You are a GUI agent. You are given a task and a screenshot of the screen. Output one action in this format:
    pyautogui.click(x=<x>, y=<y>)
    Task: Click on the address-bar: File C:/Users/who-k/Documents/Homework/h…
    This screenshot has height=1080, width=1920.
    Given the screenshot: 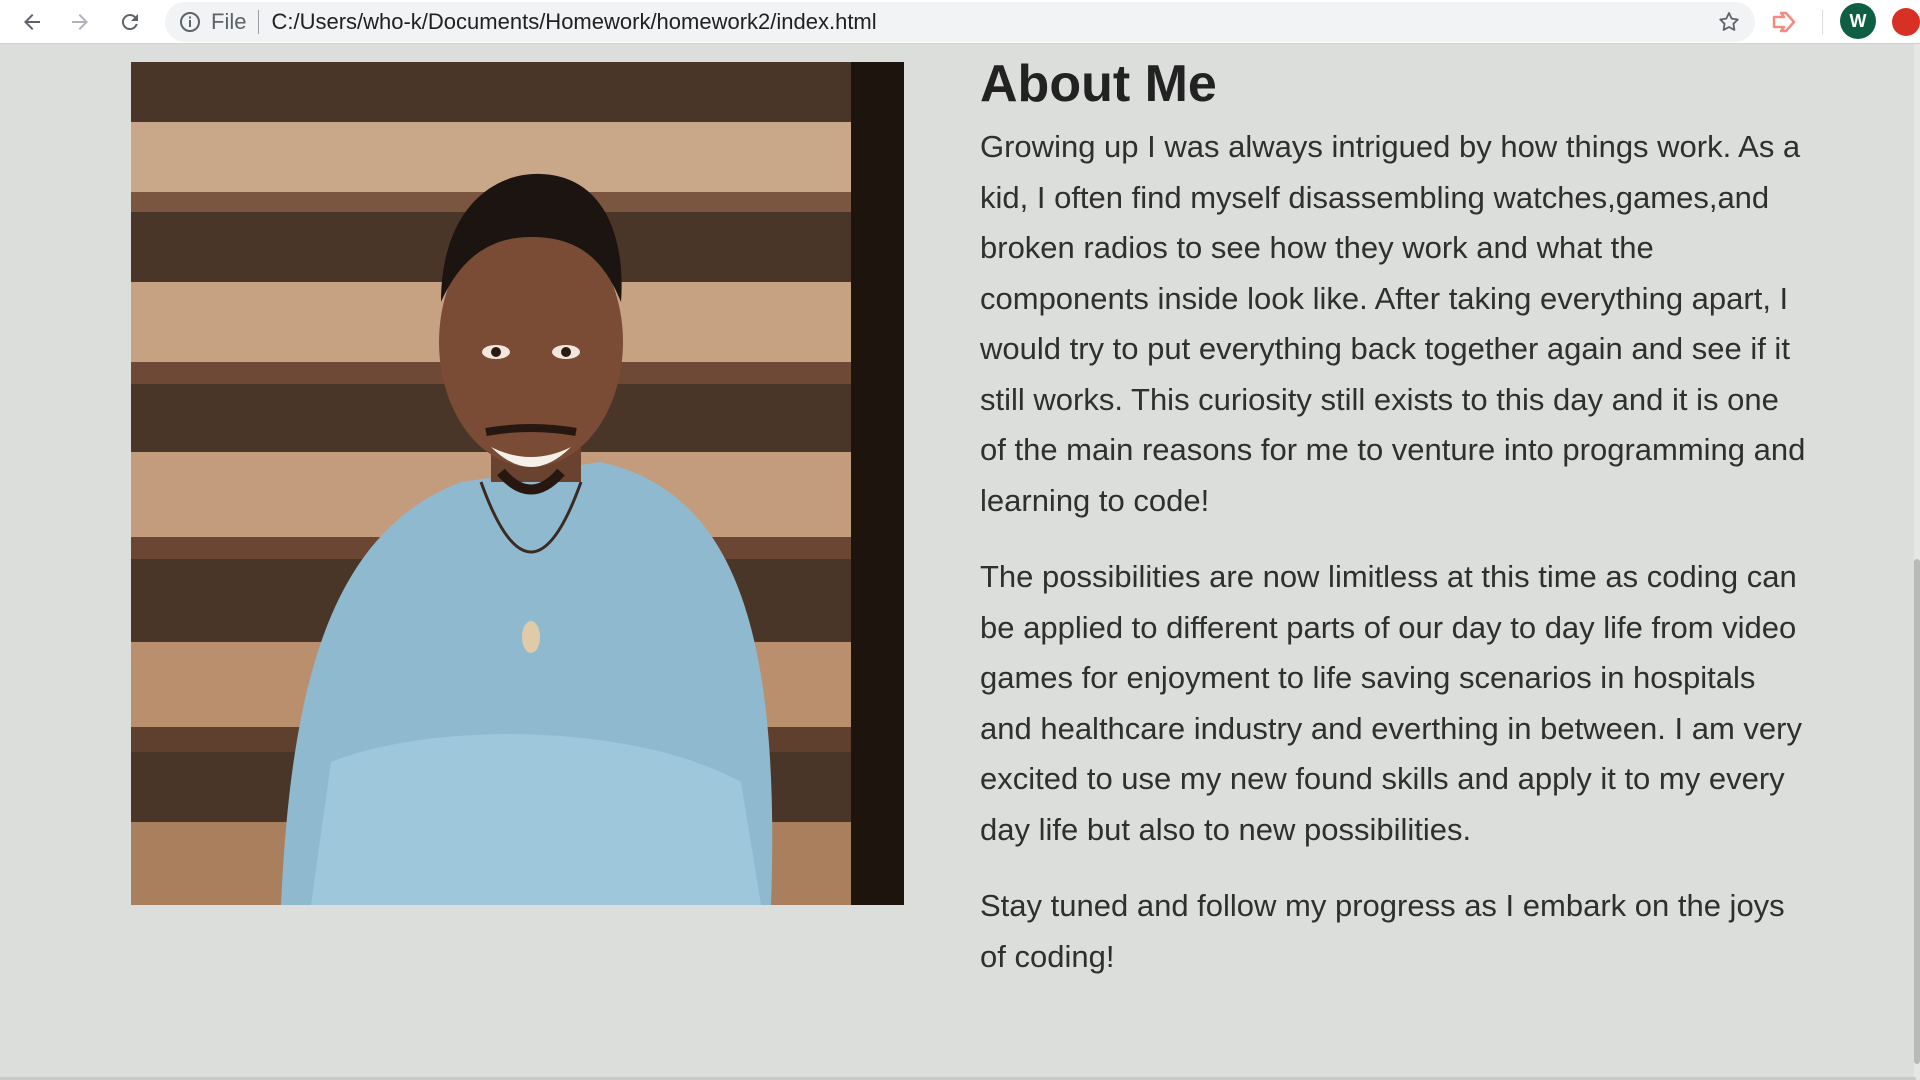 What is the action you would take?
    pyautogui.click(x=960, y=22)
    